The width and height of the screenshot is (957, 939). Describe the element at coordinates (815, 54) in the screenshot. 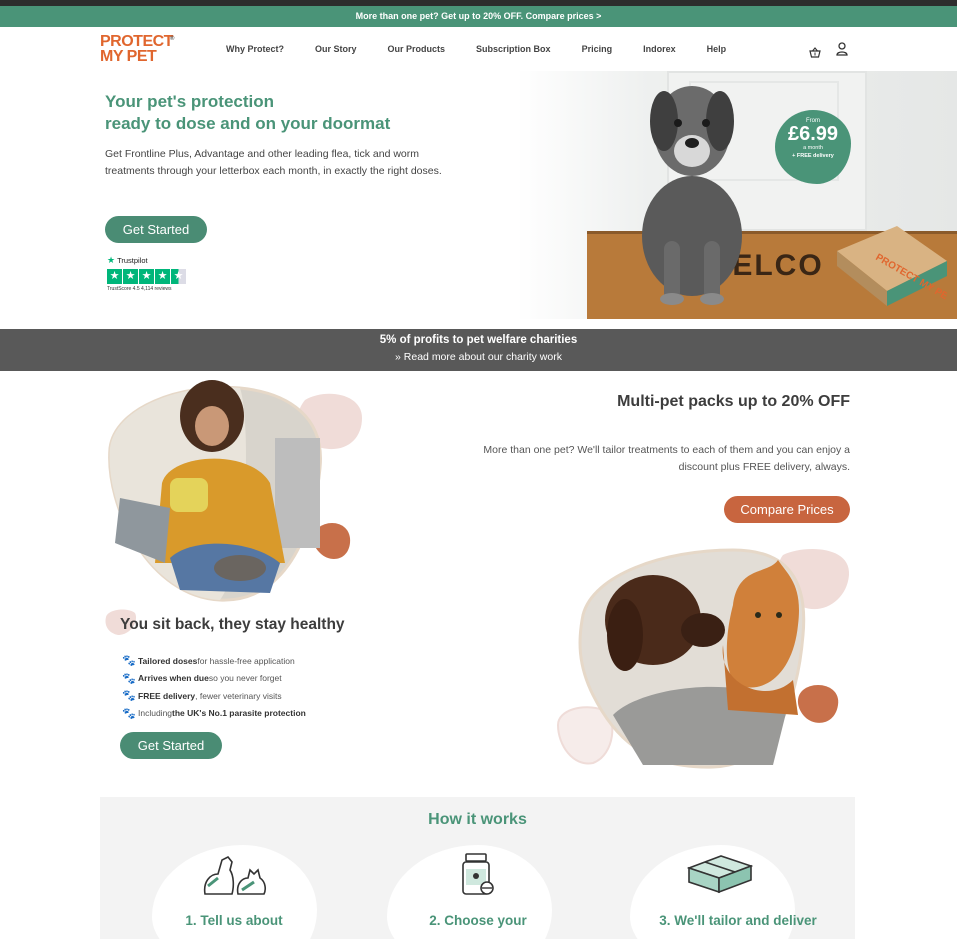

I see `basket-icon` at that location.